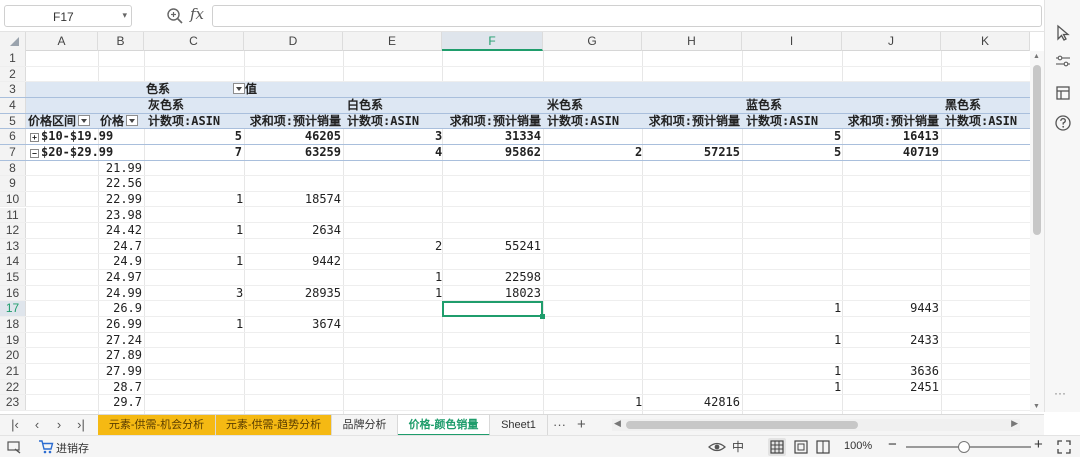  What do you see at coordinates (274, 425) in the screenshot?
I see `sheet-tab-trend: 元素-供需-趋势分析` at bounding box center [274, 425].